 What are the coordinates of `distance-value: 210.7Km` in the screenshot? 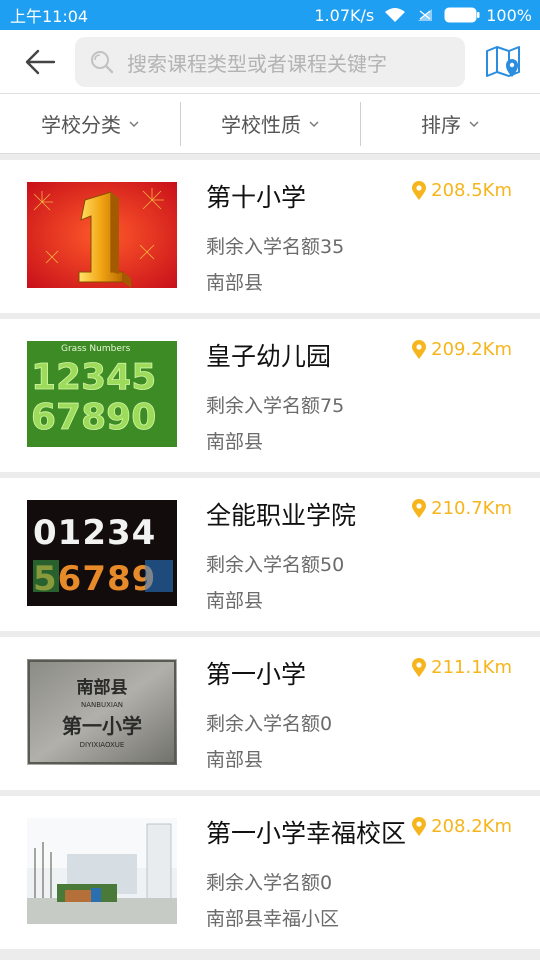 It's located at (471, 508).